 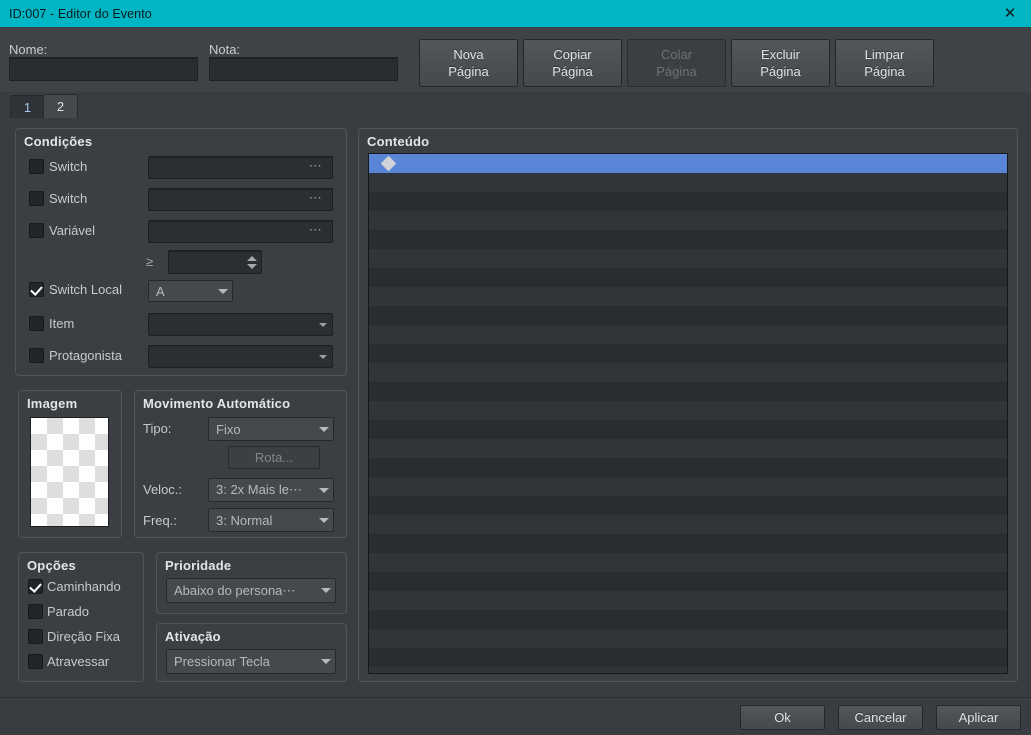 What do you see at coordinates (150, 261) in the screenshot?
I see `comparator-label: ≥` at bounding box center [150, 261].